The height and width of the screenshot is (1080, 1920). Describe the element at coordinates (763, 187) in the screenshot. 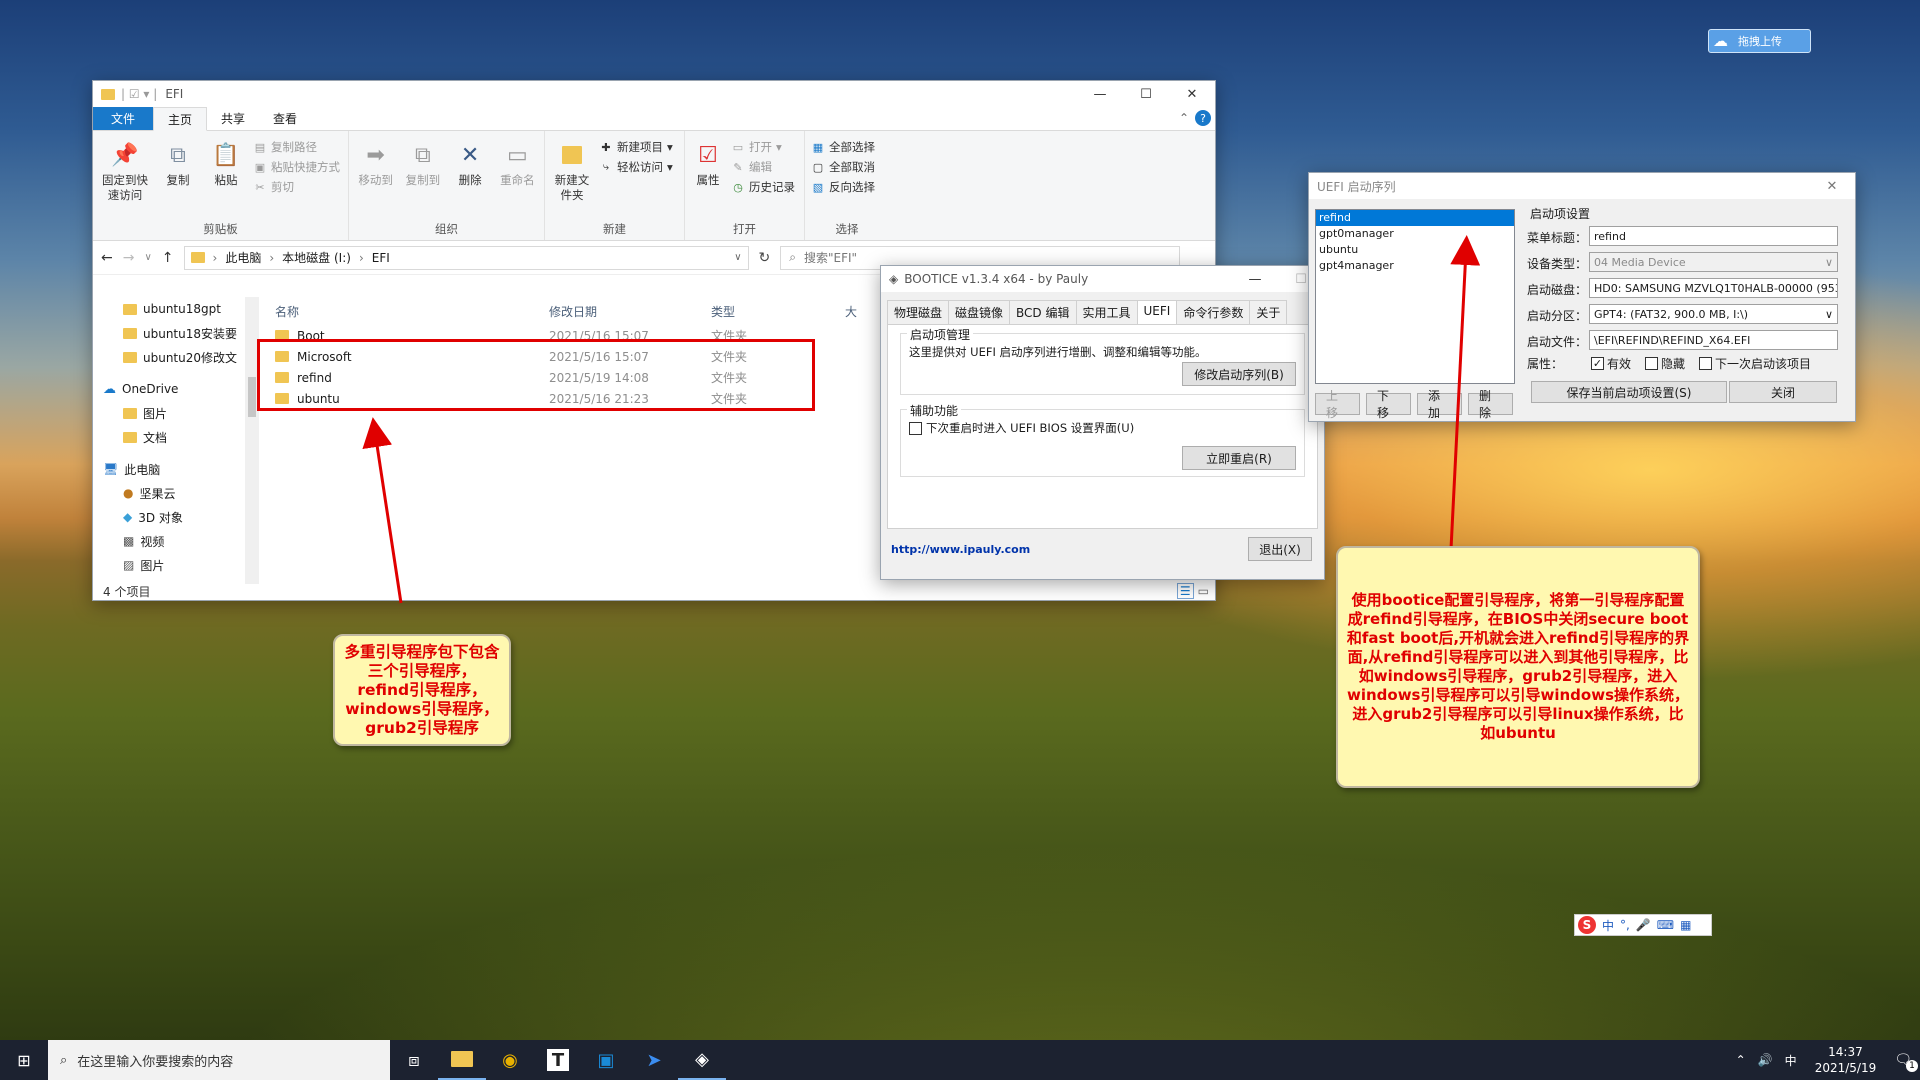

I see `history-button: ◷ 历史记录` at that location.